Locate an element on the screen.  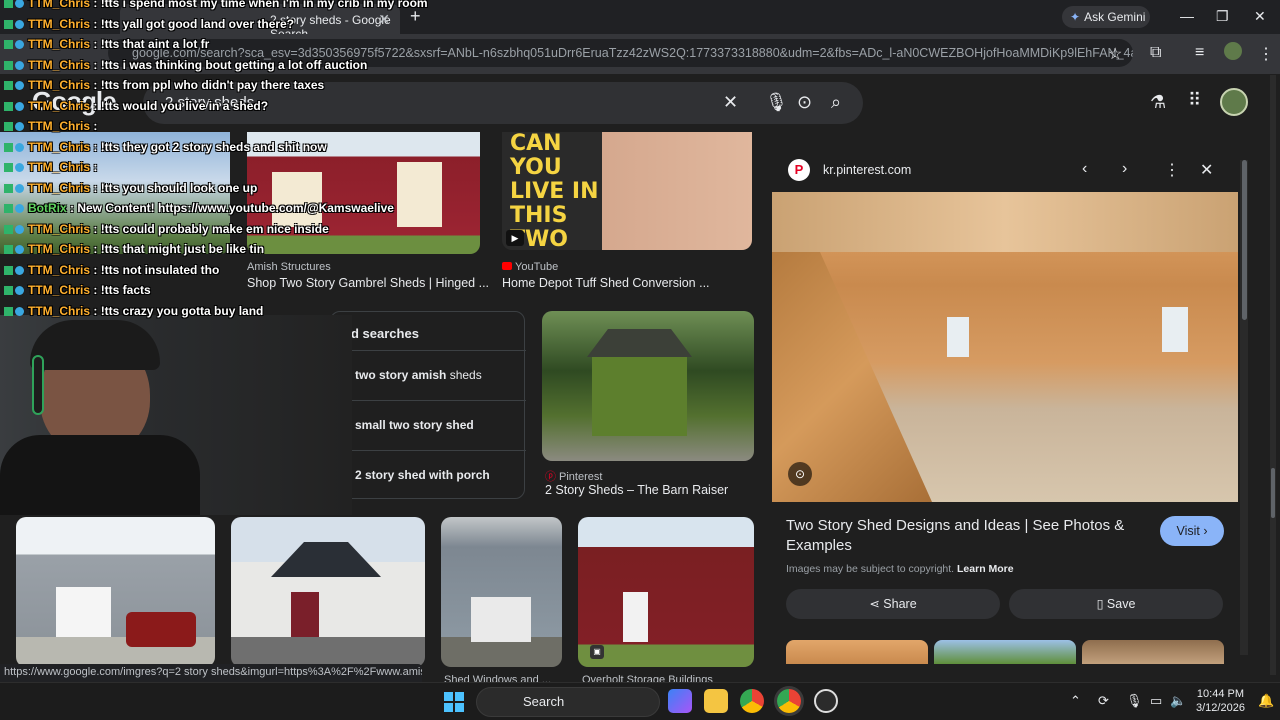
panel-domain: kr.pinterest.com is located at coordinates (867, 170).